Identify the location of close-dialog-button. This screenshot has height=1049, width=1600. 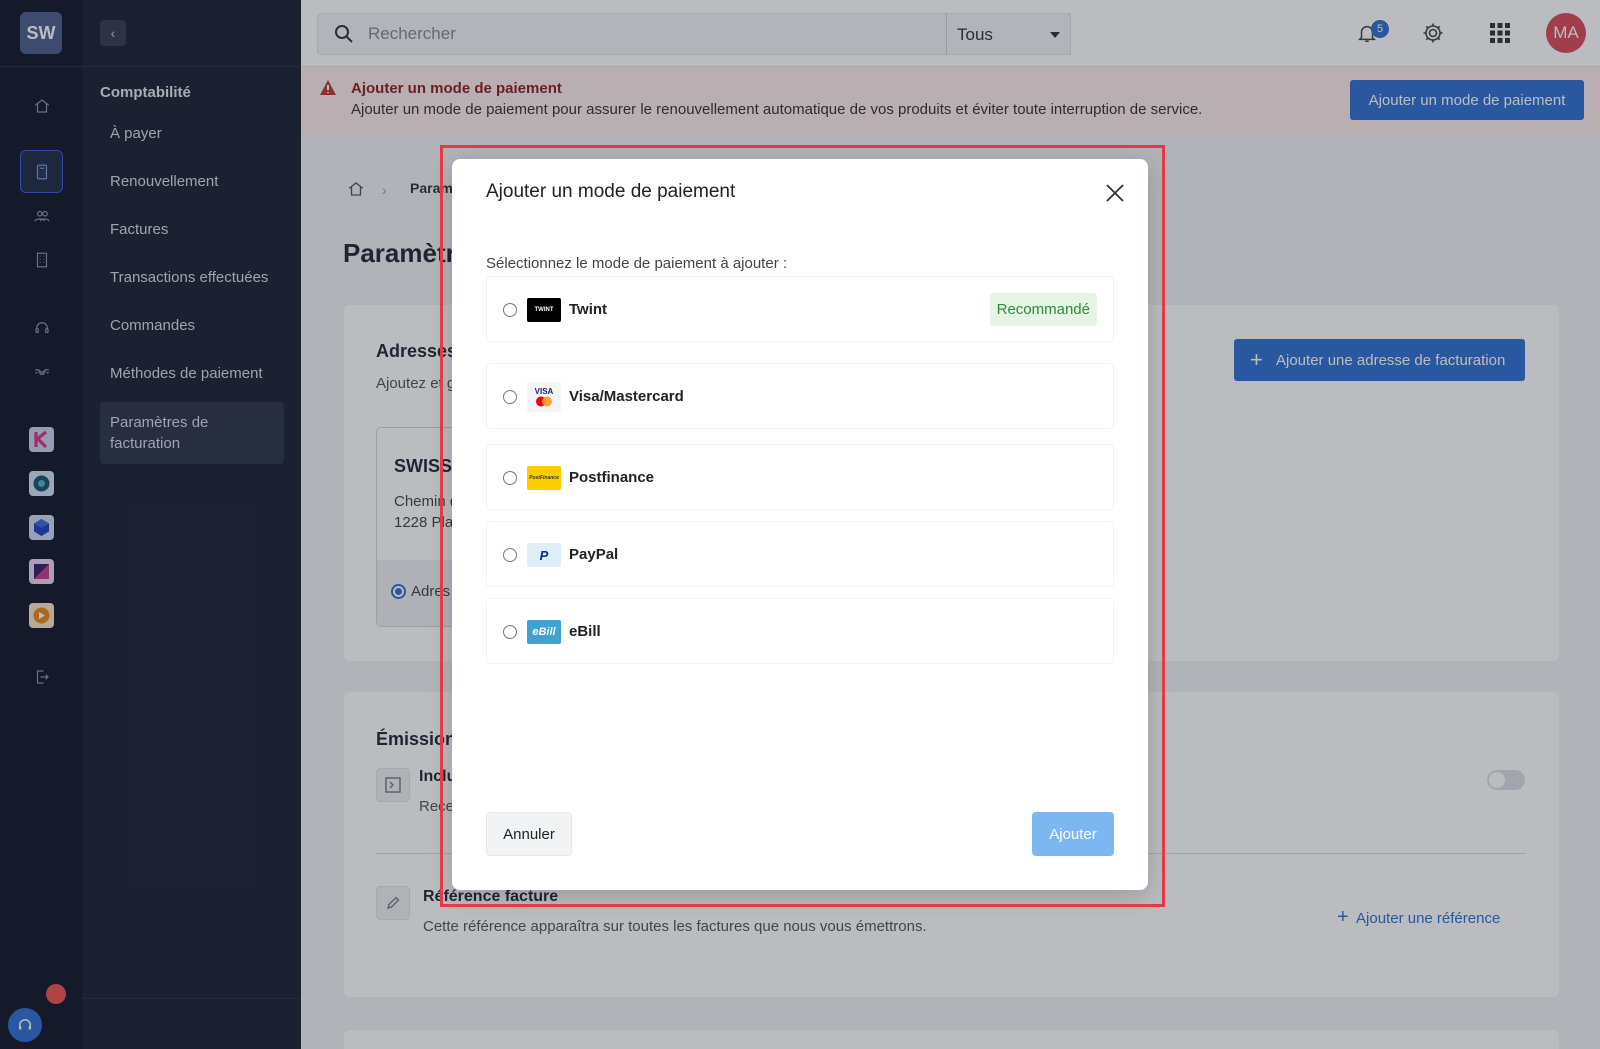
(1115, 194).